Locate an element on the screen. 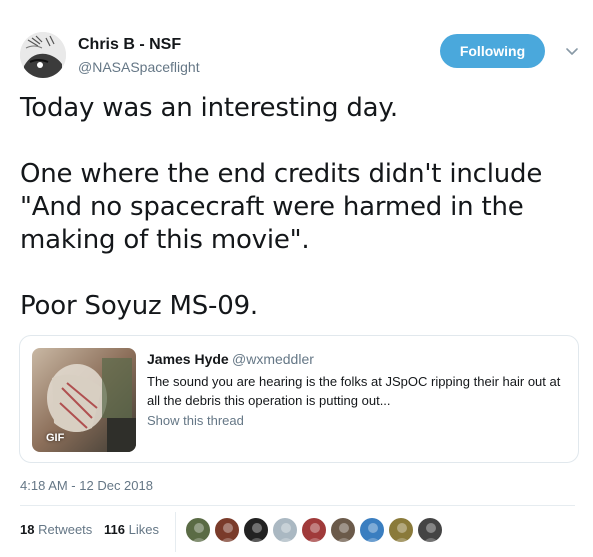  likes-label: Likes is located at coordinates (143, 529).